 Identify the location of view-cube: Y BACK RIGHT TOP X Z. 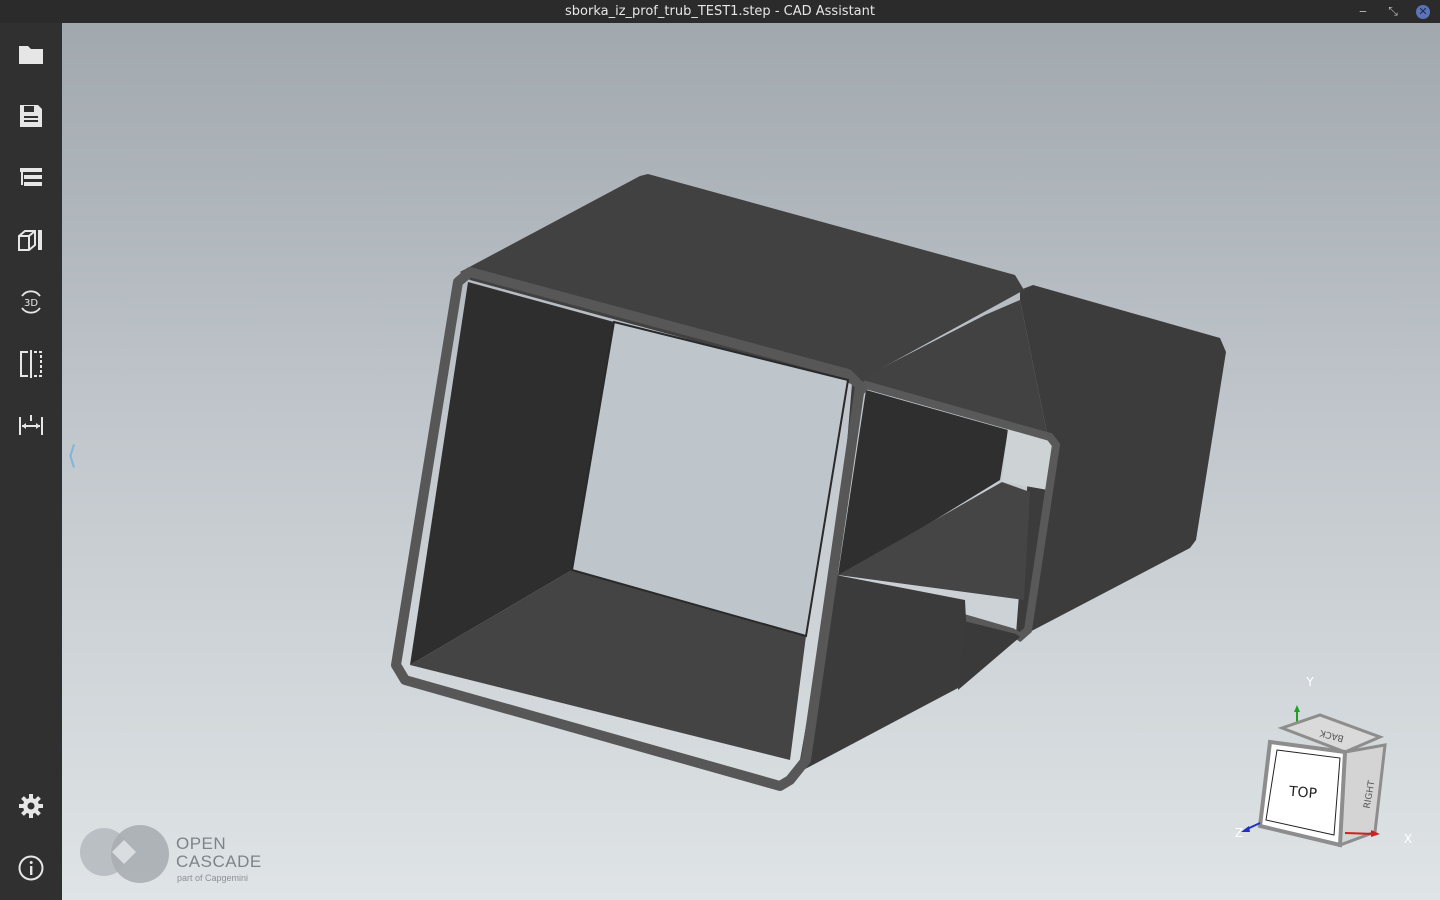
(1320, 765).